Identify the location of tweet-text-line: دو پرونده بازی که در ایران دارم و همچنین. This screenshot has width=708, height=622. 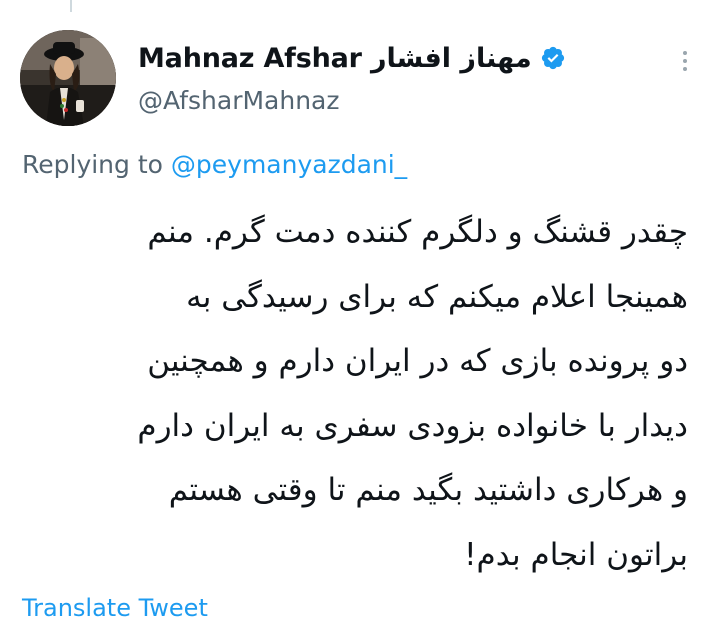
(417, 361).